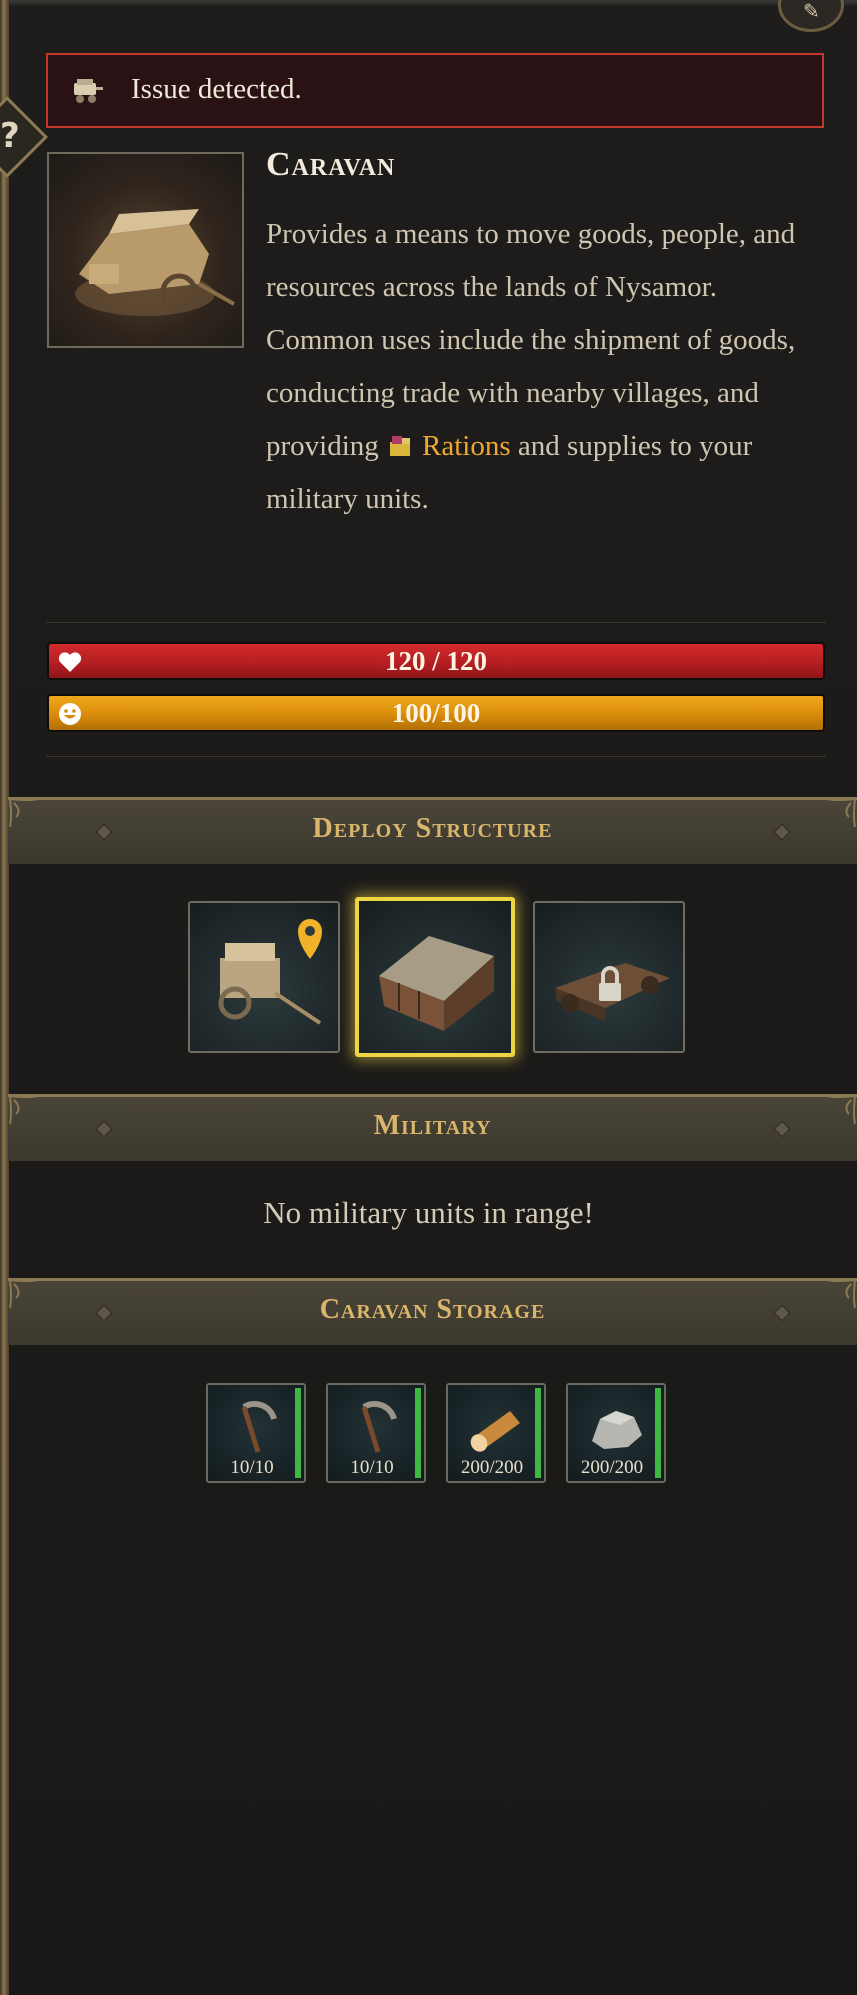  I want to click on health-bar: 120 / 120, so click(436, 661).